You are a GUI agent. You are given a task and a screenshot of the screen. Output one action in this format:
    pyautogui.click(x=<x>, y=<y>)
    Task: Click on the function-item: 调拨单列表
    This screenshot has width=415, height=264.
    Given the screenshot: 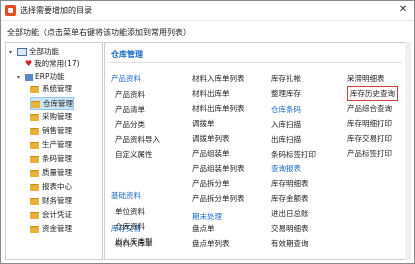 What is the action you would take?
    pyautogui.click(x=211, y=138)
    